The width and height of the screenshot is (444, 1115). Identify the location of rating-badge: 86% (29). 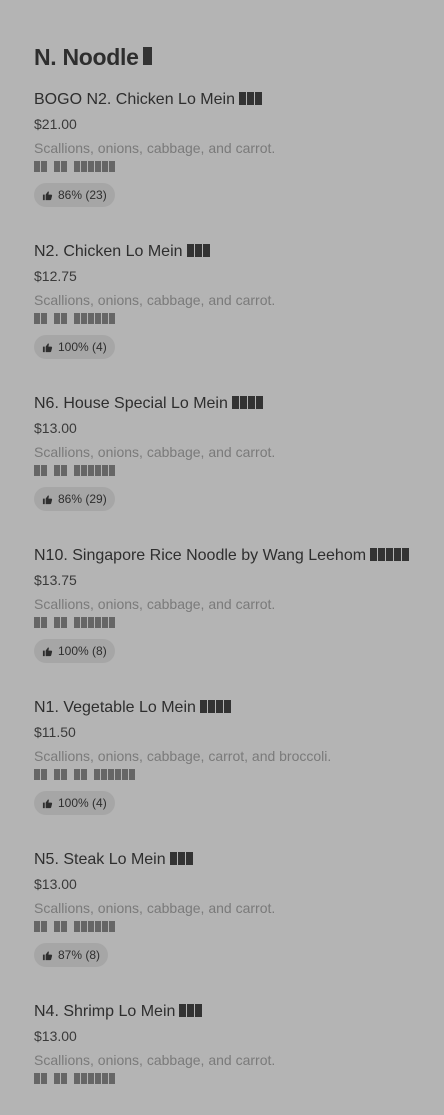
(74, 499).